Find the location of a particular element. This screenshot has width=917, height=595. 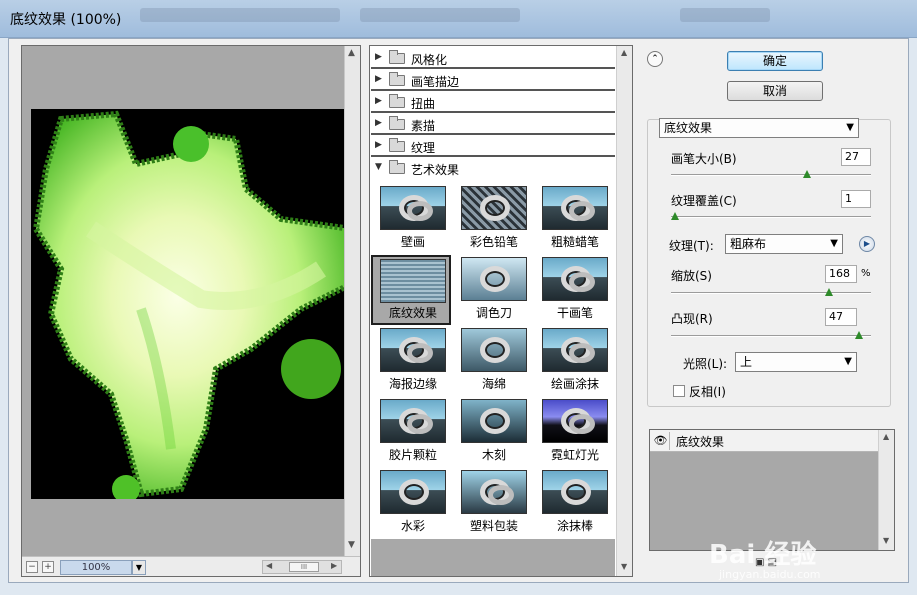

scroll-right-icon: ▶ is located at coordinates (334, 565).